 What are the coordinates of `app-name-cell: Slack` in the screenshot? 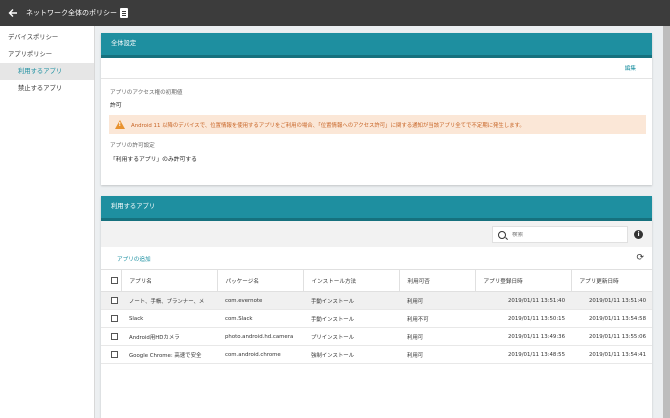 It's located at (169, 318).